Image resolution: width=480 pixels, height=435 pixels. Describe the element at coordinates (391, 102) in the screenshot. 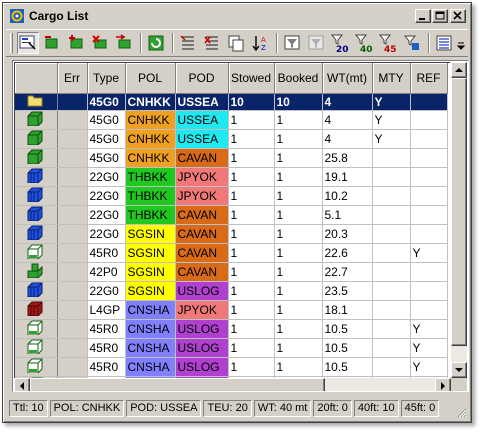

I see `mty-cell: Y` at that location.